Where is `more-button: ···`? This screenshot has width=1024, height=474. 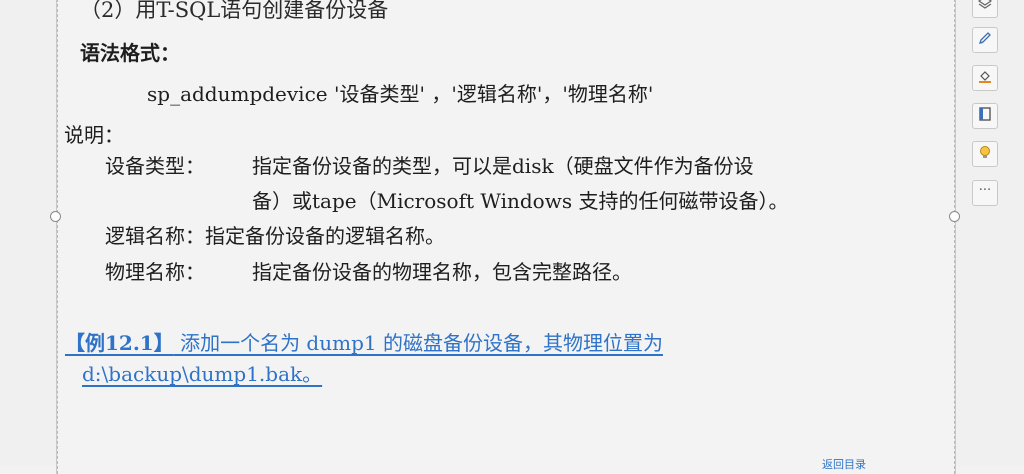
more-button: ··· is located at coordinates (985, 193).